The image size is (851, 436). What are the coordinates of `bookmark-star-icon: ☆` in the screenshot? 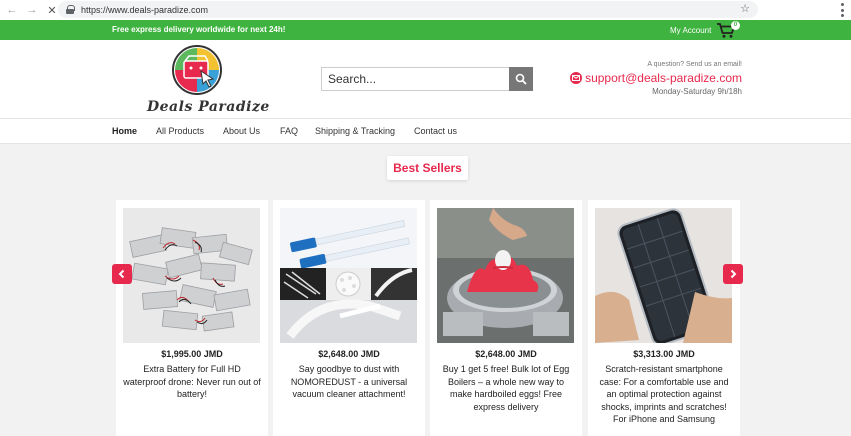 It's located at (745, 8).